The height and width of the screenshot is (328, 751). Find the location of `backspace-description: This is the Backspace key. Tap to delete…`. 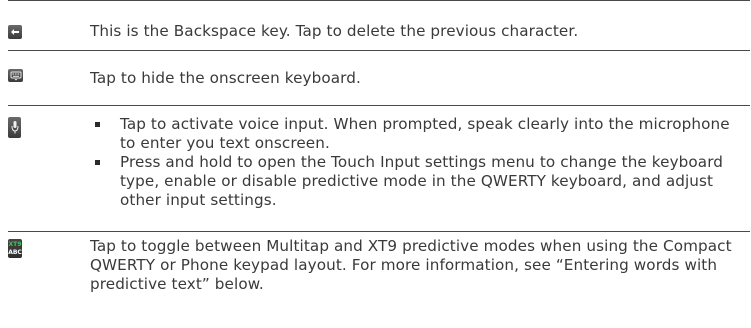

backspace-description: This is the Backspace key. Tap to delete… is located at coordinates (334, 31).